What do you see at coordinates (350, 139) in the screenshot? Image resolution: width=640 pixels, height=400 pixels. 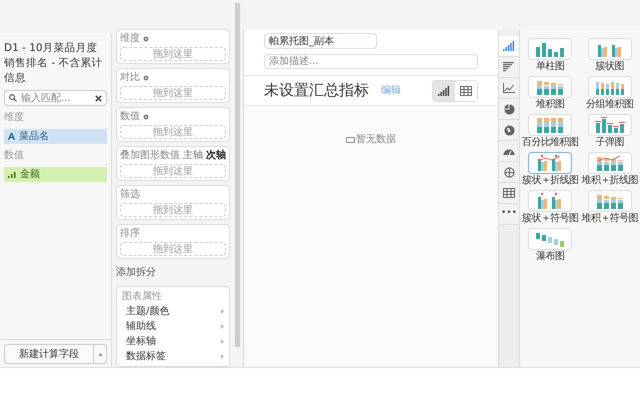 I see `empty-box-icon` at bounding box center [350, 139].